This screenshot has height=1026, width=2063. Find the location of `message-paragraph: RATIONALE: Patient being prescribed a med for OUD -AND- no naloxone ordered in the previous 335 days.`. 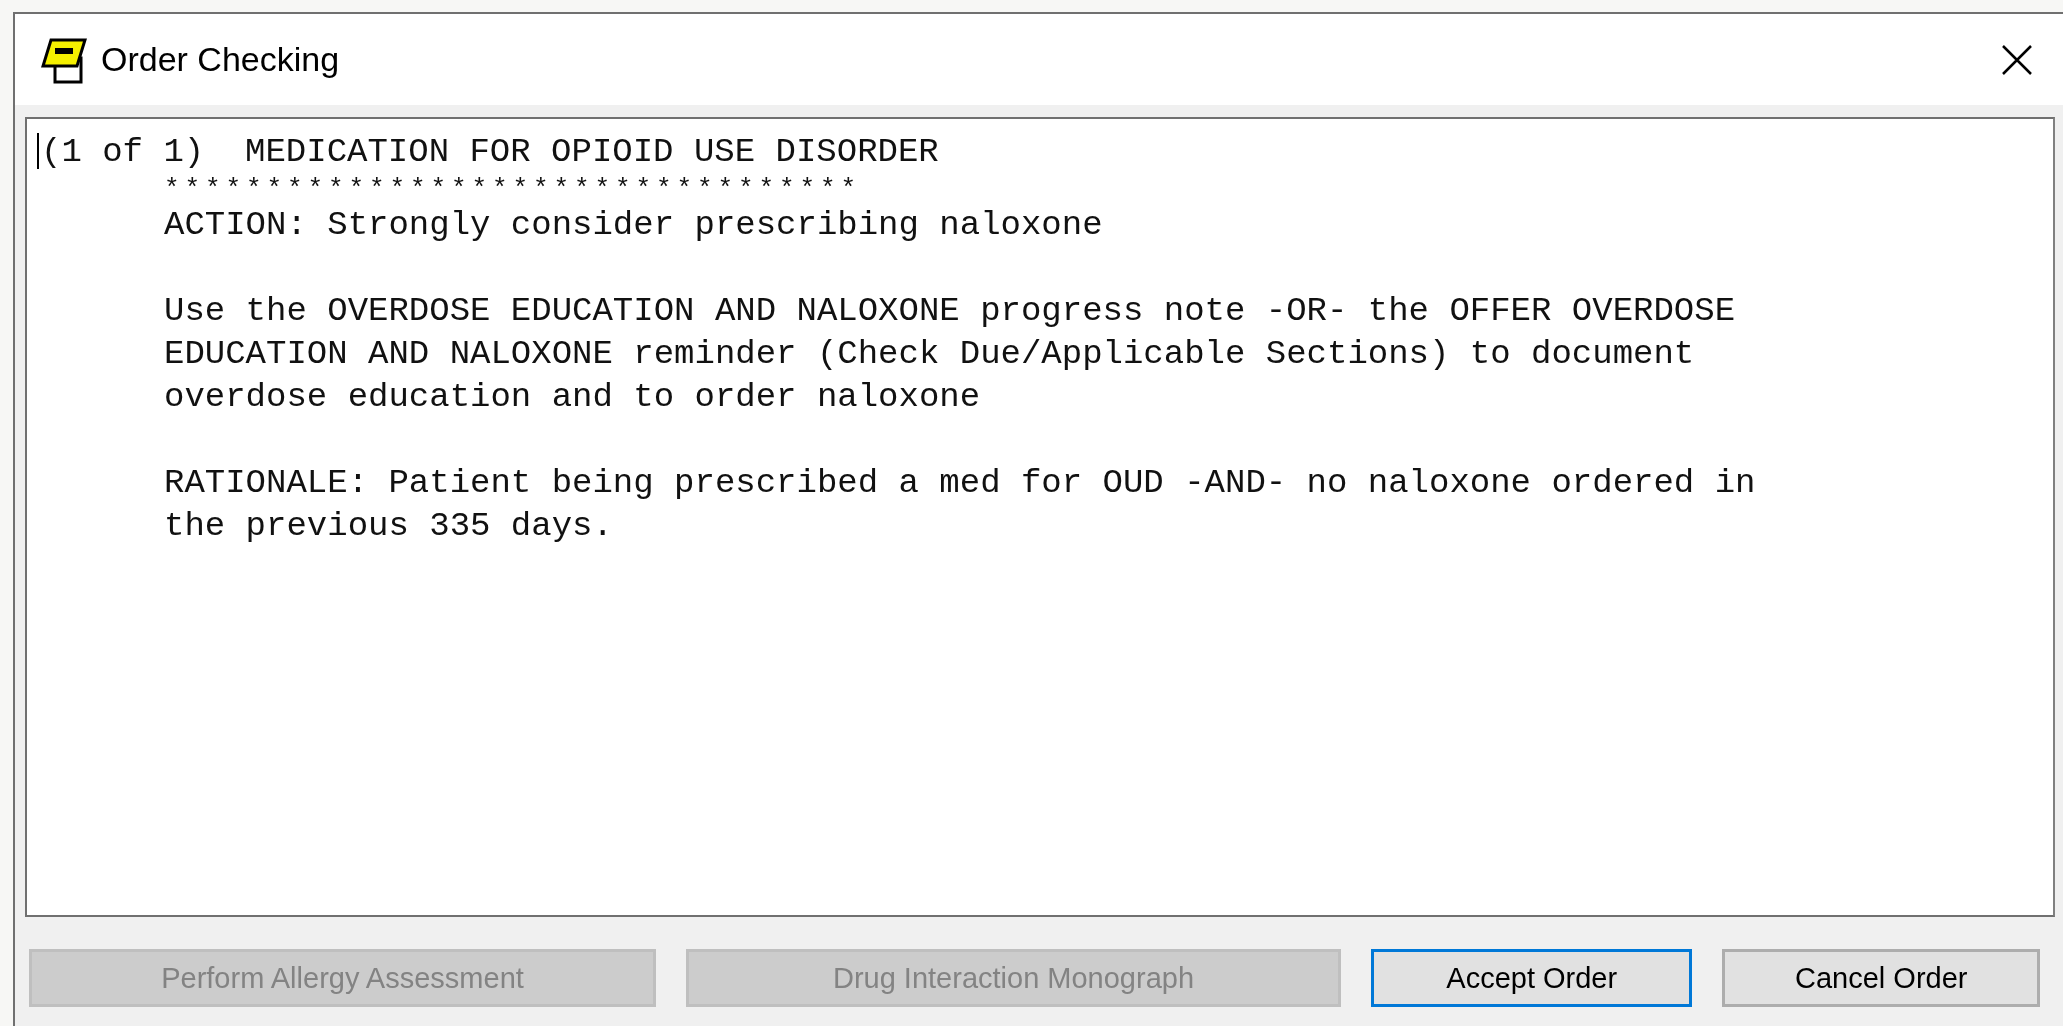

message-paragraph: RATIONALE: Patient being prescribed a med for OUD -AND- no naloxone ordered in the previous 335 days. is located at coordinates (960, 505).